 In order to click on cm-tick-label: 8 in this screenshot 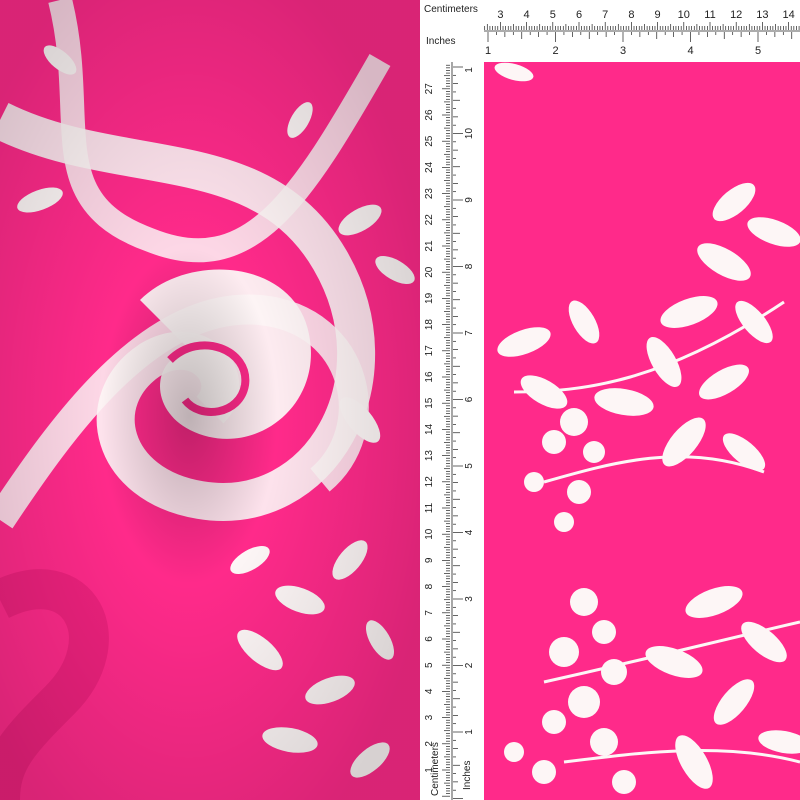, I will do `click(631, 15)`.